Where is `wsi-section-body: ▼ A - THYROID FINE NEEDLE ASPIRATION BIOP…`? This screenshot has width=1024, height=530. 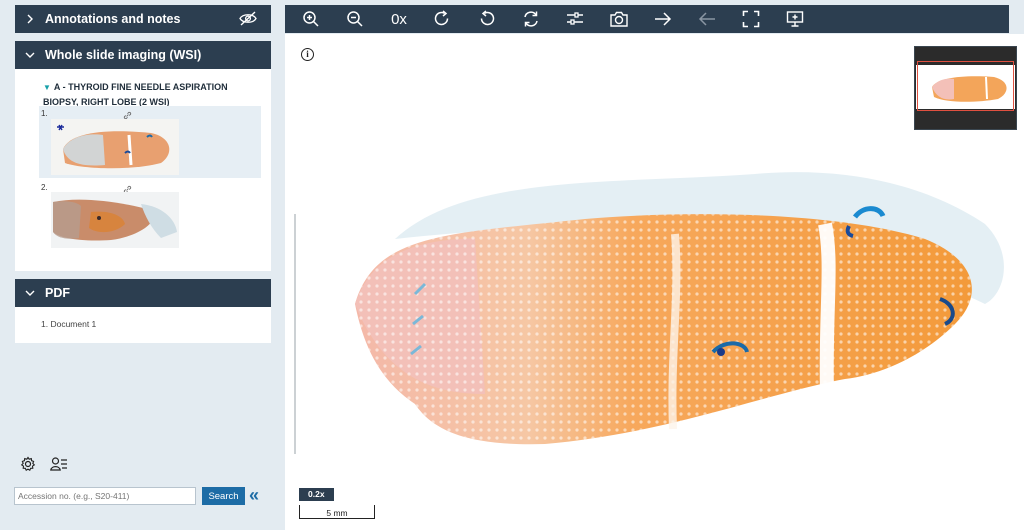 wsi-section-body: ▼ A - THYROID FINE NEEDLE ASPIRATION BIOP… is located at coordinates (143, 170).